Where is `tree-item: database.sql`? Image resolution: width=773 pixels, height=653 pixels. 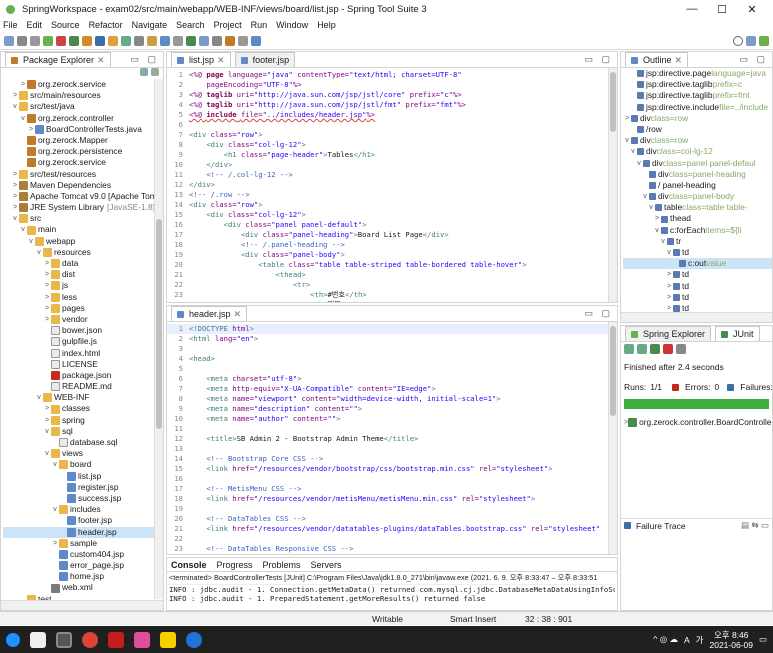
tree-item: database.sql is located at coordinates (83, 442).